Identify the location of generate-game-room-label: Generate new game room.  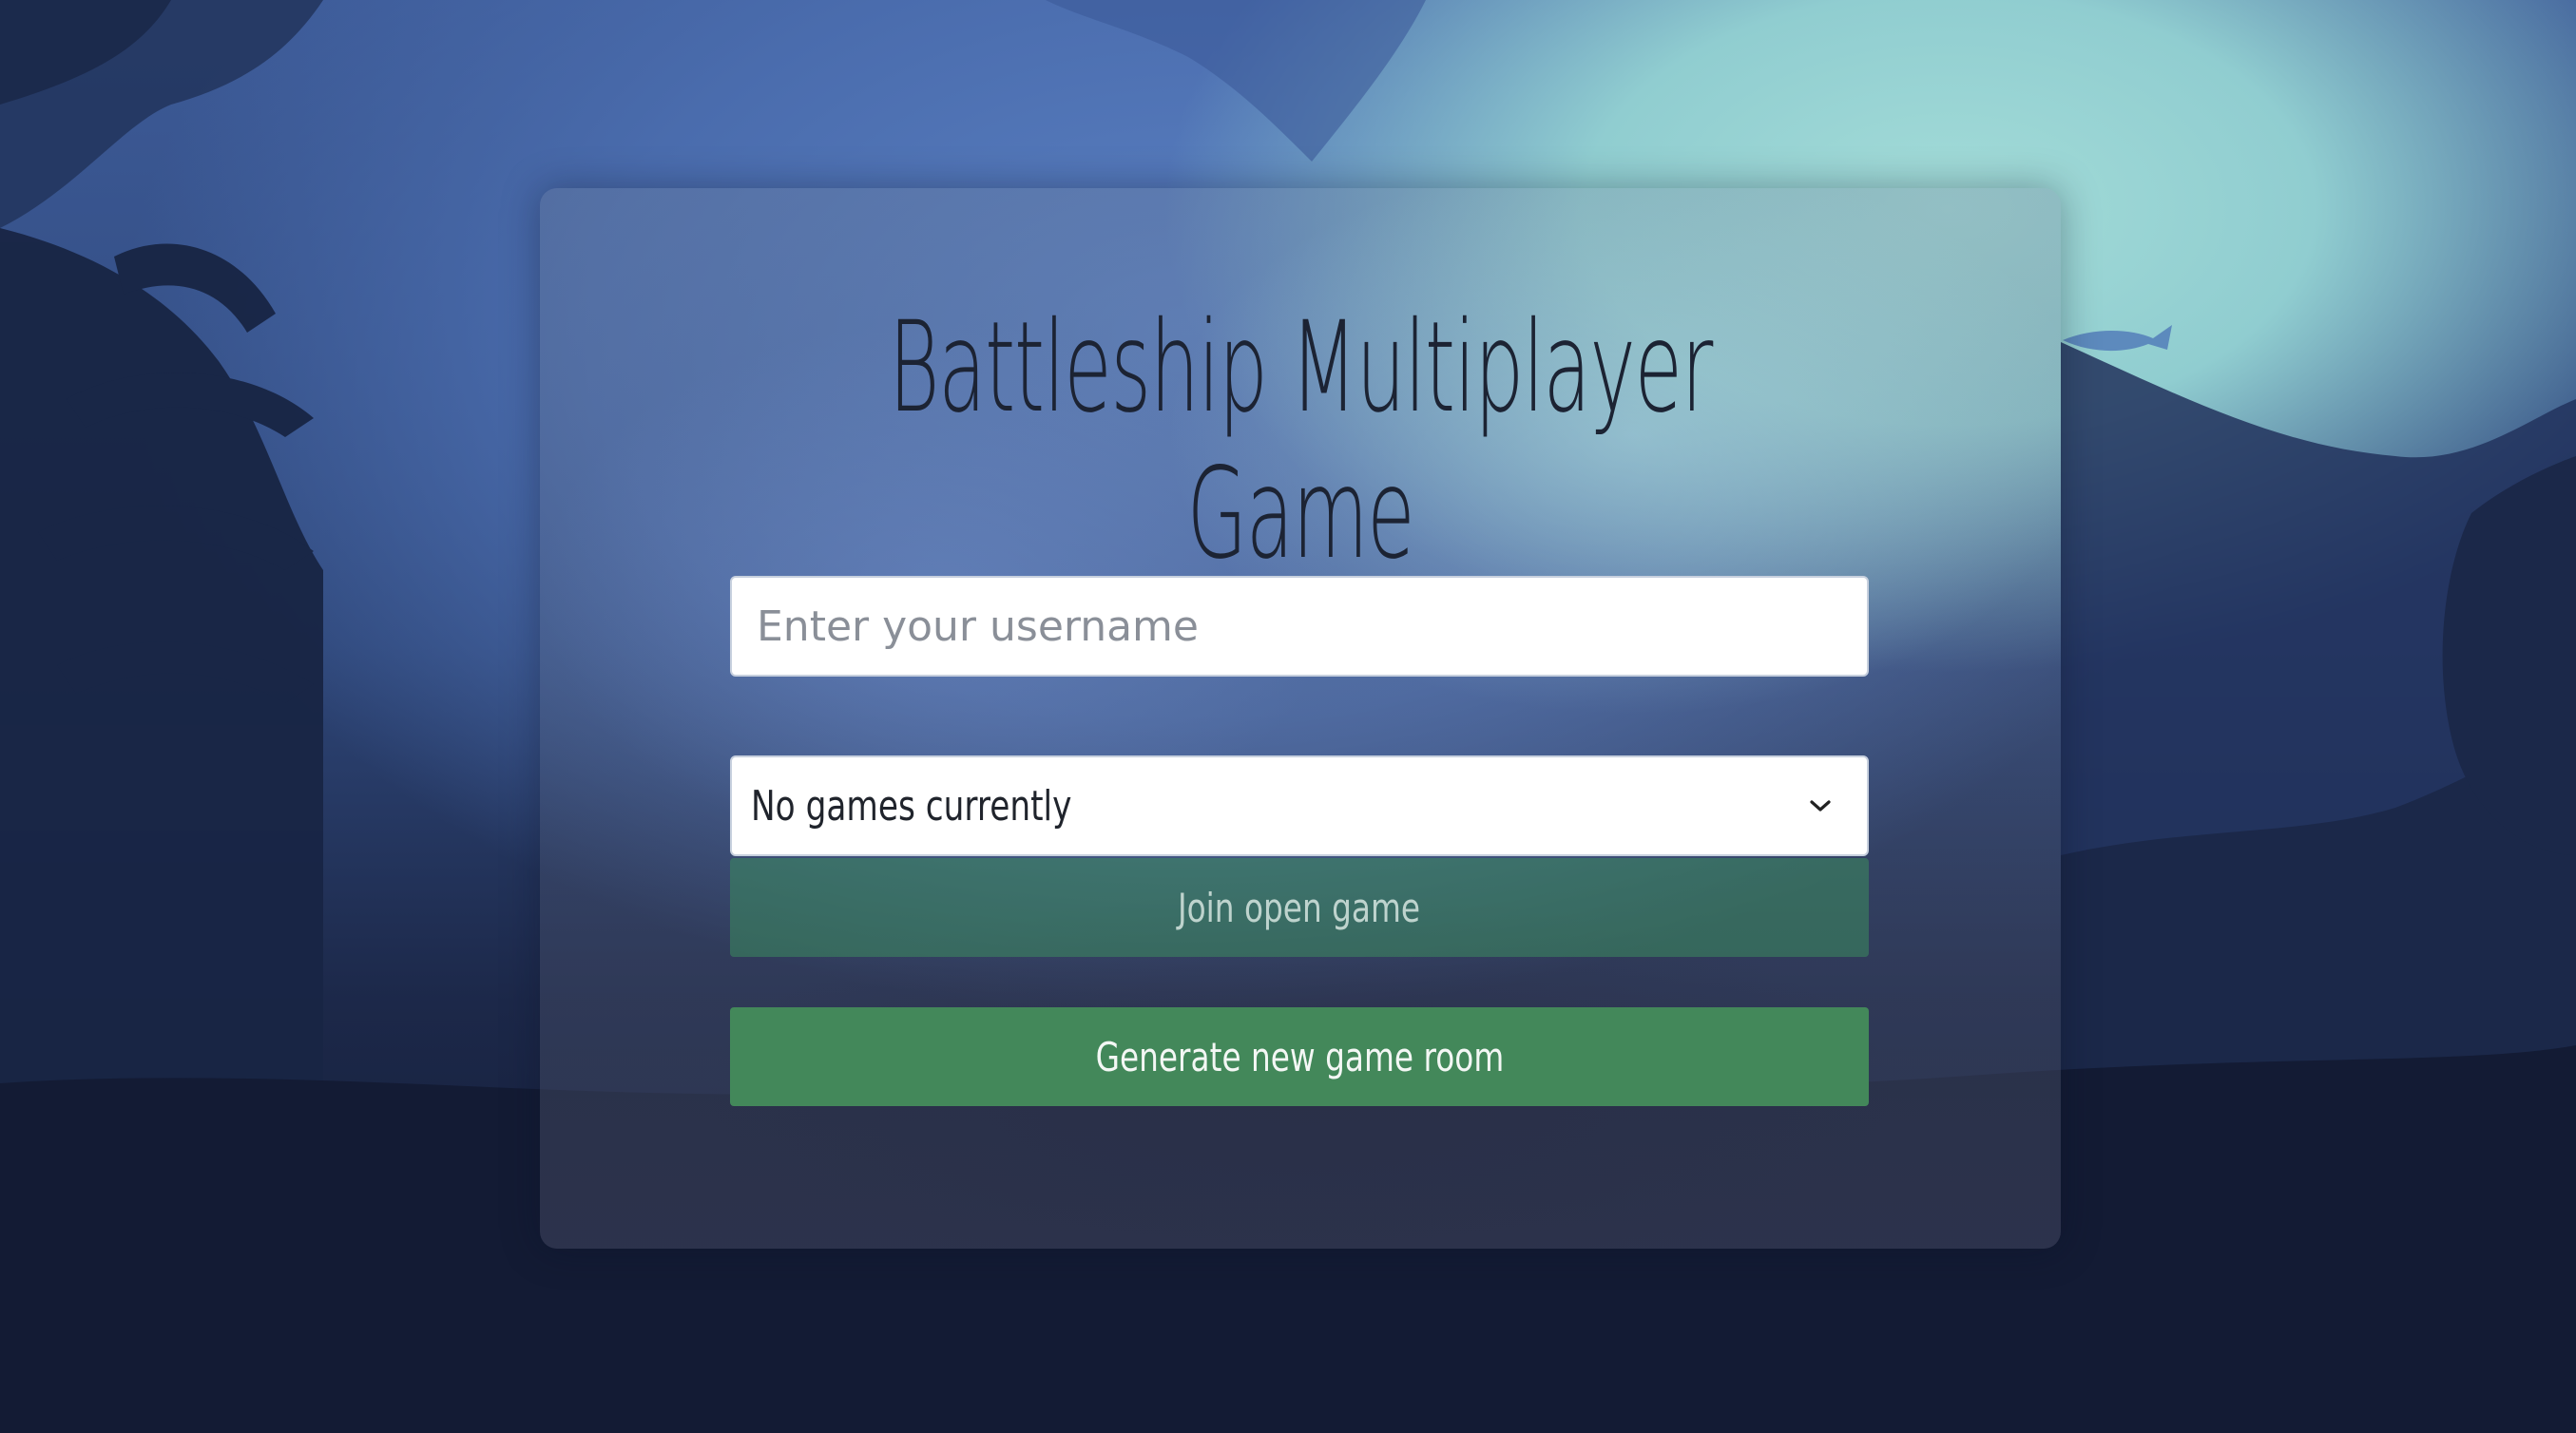
(1300, 1056).